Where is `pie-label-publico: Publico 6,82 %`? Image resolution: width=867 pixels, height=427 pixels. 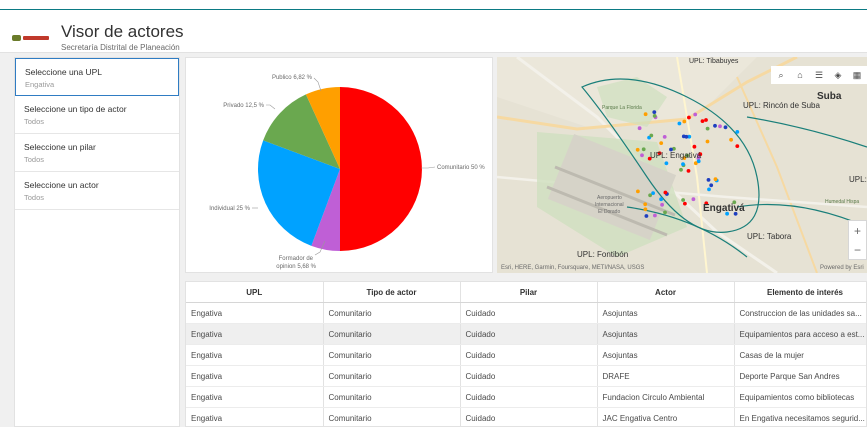 pie-label-publico: Publico 6,82 % is located at coordinates (292, 78).